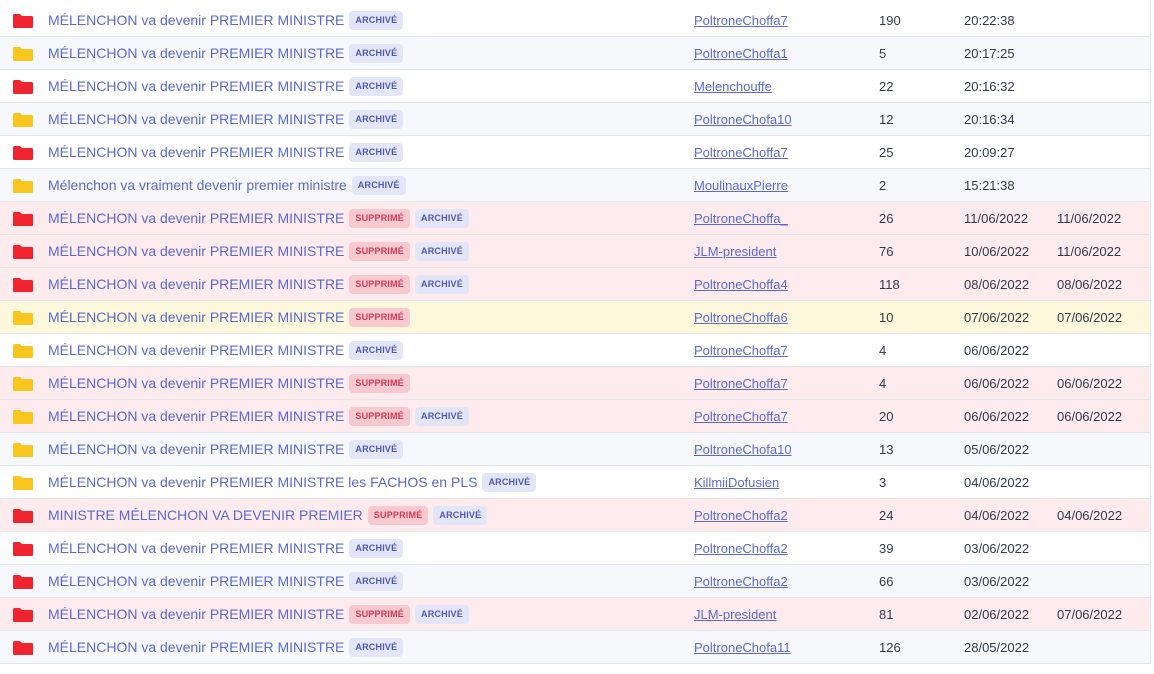  I want to click on deletion-date: 06/06/2022, so click(1090, 416).